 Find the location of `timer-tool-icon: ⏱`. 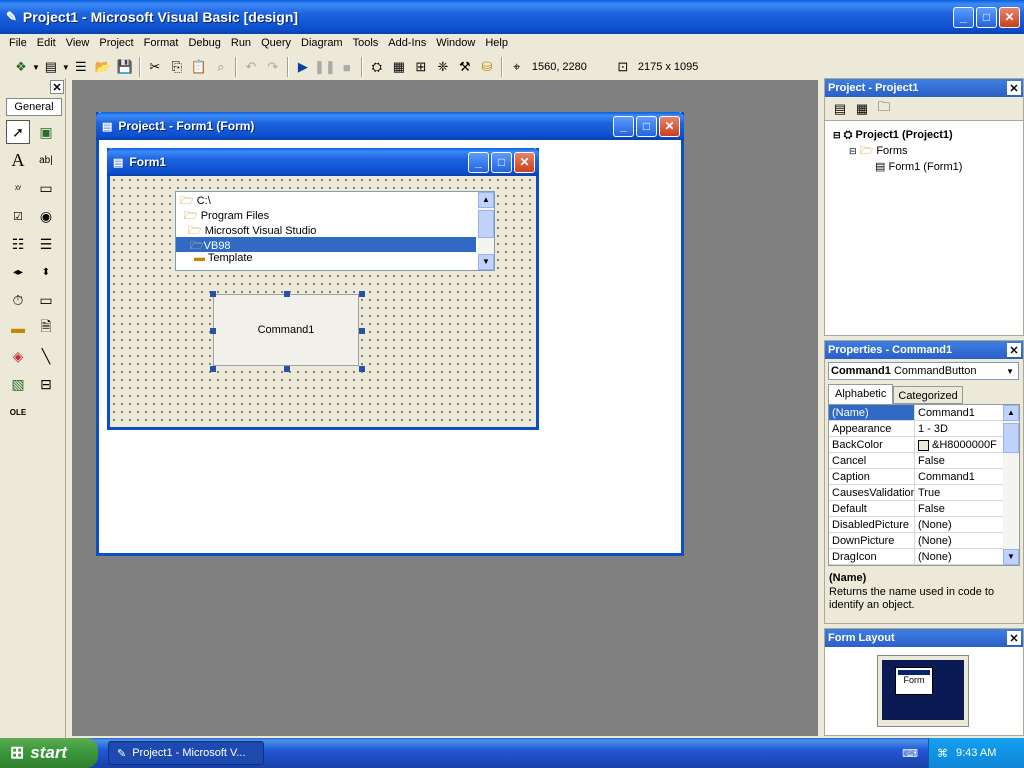

timer-tool-icon: ⏱ is located at coordinates (18, 300).